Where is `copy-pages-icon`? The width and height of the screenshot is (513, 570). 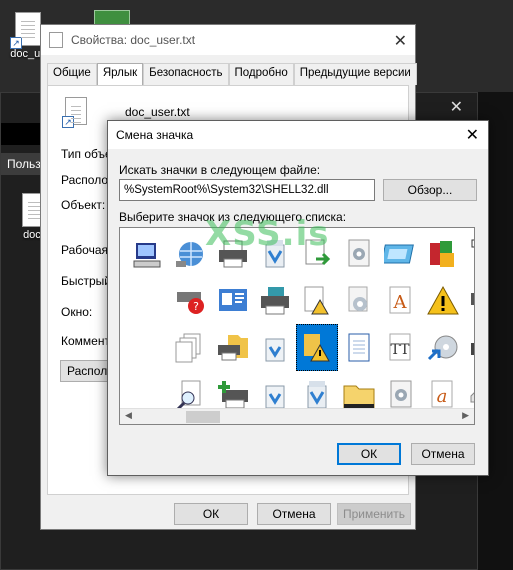
copy-pages-icon is located at coordinates (188, 347).